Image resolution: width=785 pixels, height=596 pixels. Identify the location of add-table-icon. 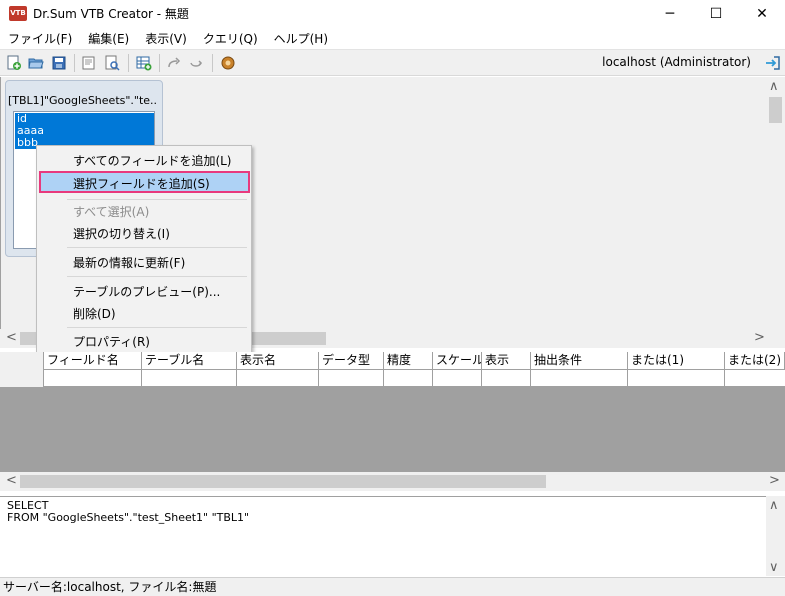
(144, 63).